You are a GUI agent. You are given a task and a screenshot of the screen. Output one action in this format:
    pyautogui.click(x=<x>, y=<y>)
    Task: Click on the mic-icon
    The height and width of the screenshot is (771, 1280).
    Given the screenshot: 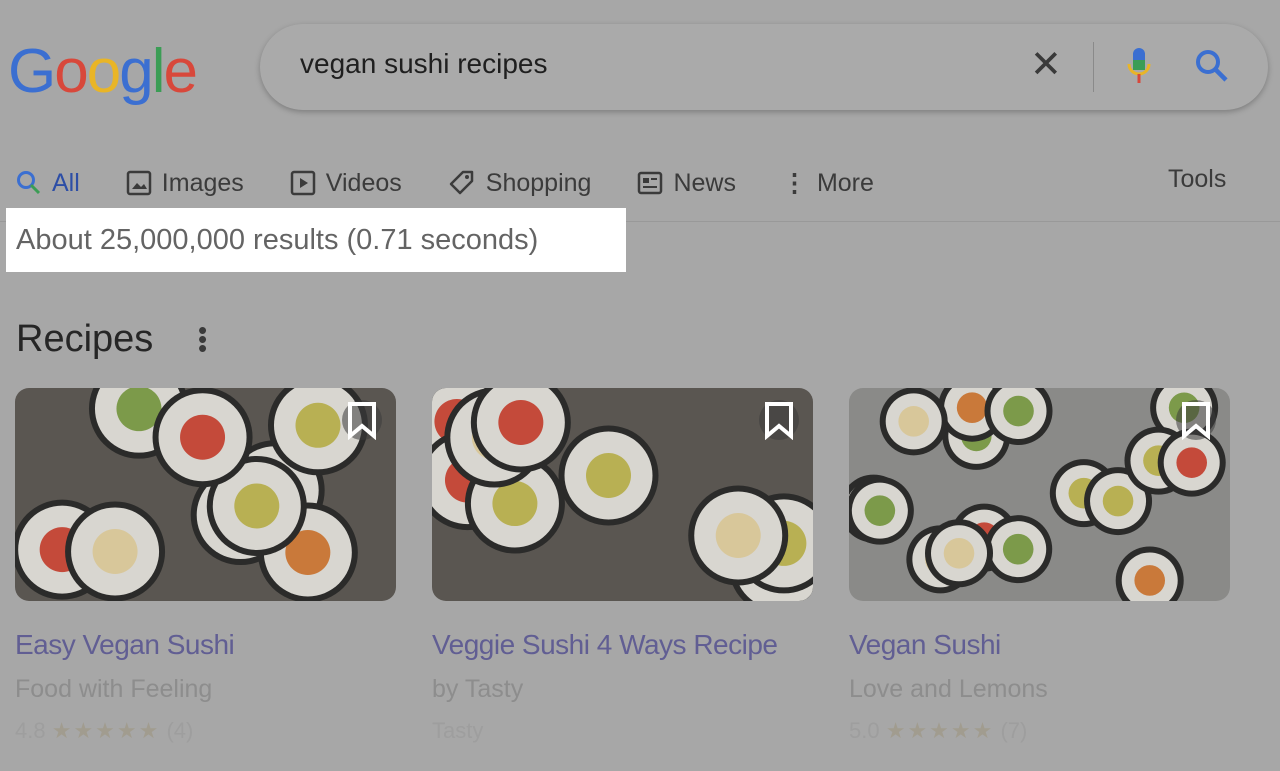 What is the action you would take?
    pyautogui.click(x=1139, y=66)
    